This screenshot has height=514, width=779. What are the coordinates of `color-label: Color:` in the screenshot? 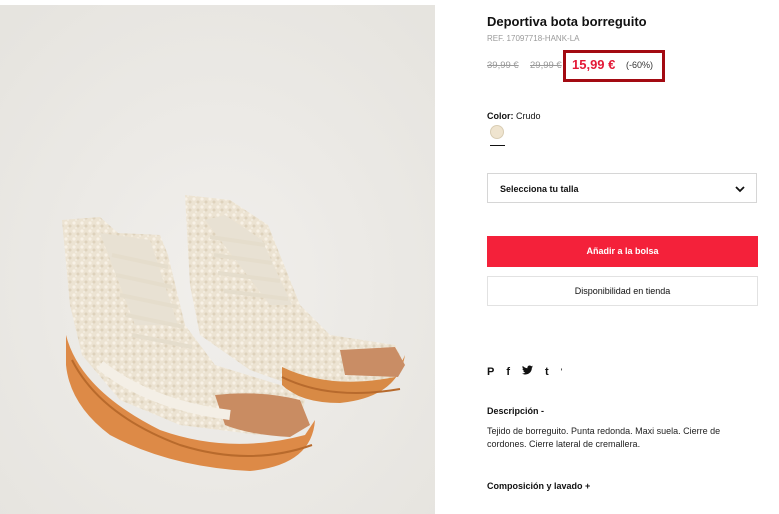 It's located at (500, 116).